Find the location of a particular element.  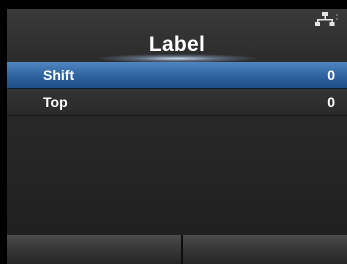

right-softkey-button is located at coordinates (265, 249).